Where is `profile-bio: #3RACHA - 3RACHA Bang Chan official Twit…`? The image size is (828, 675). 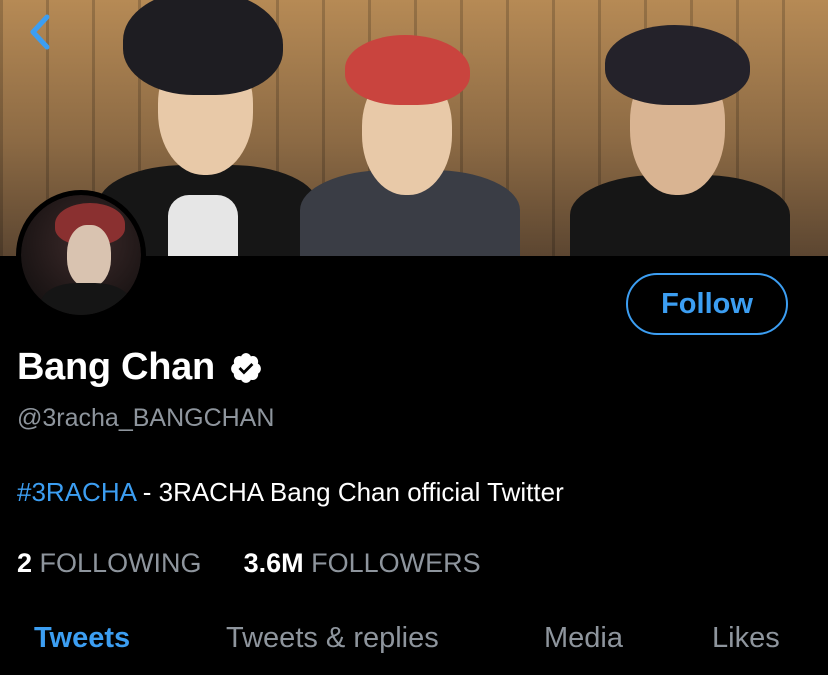 profile-bio: #3RACHA - 3RACHA Bang Chan official Twit… is located at coordinates (290, 492).